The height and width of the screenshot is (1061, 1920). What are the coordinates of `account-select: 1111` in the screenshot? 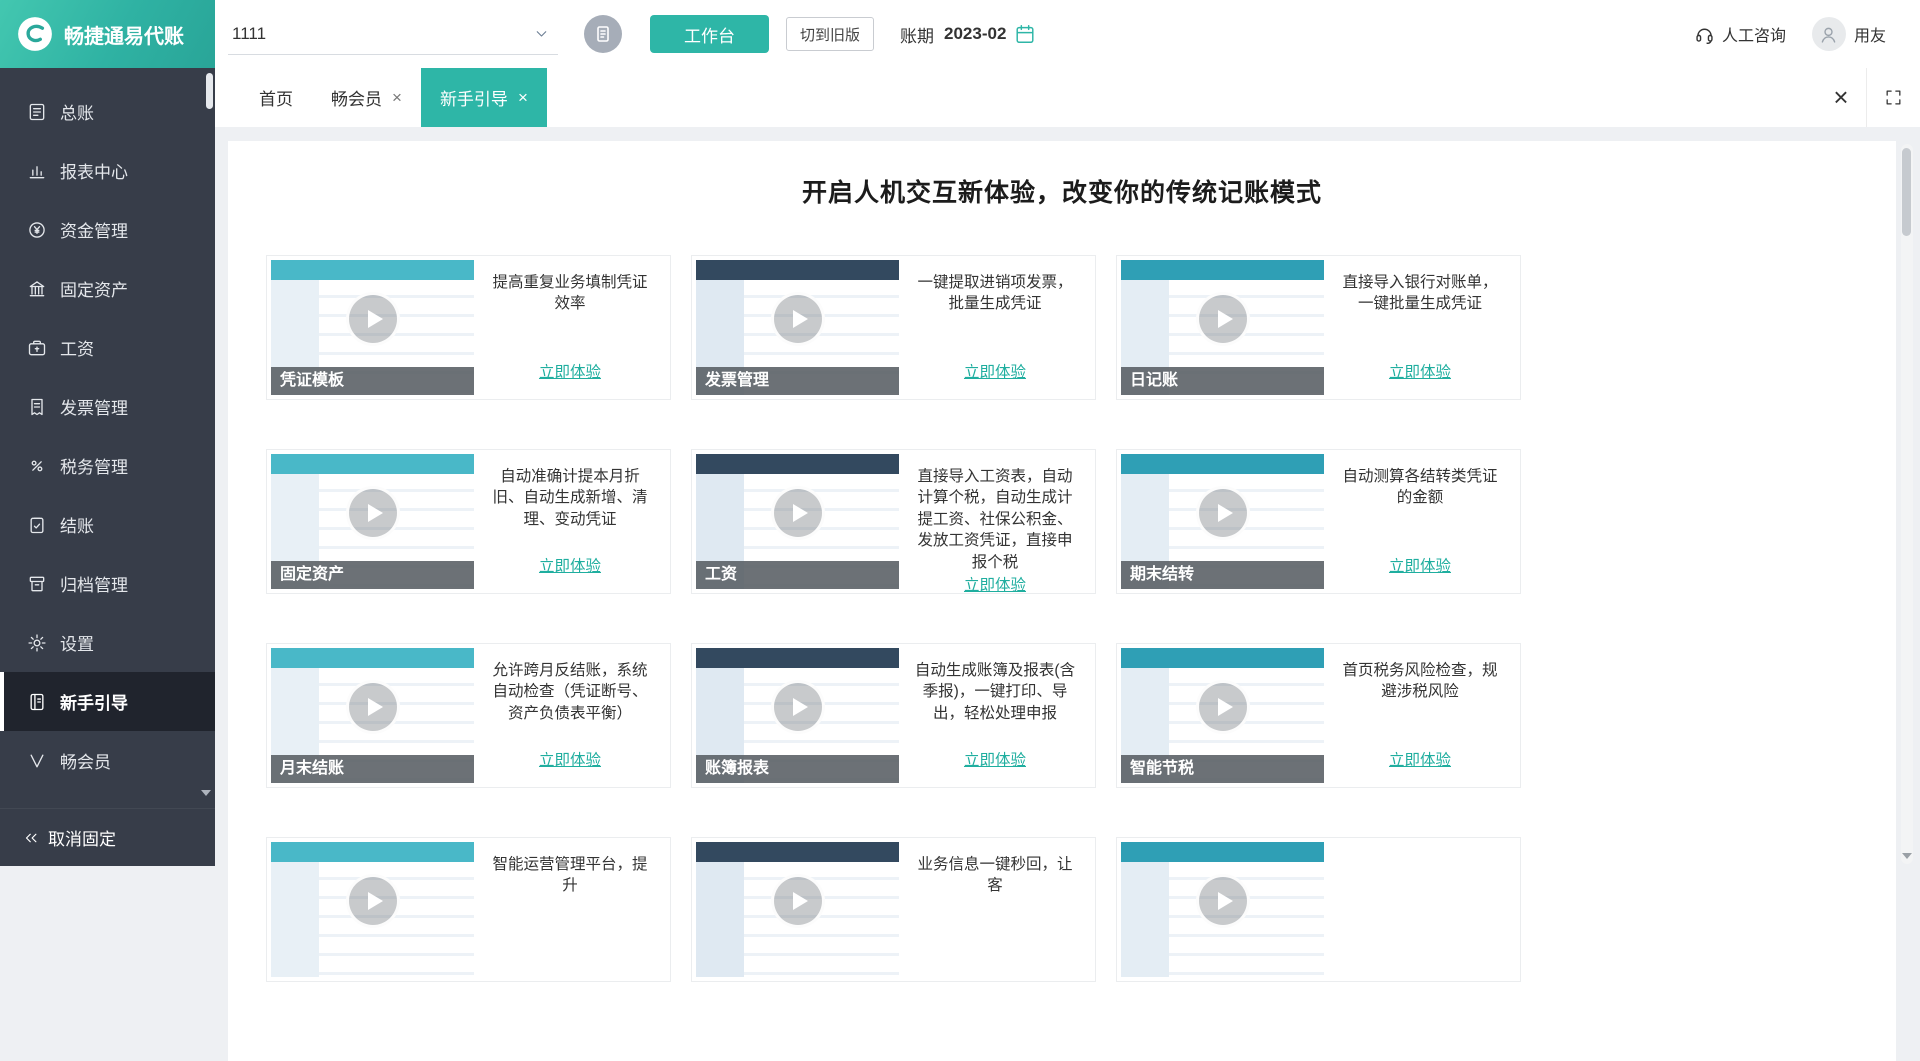 It's located at (393, 34).